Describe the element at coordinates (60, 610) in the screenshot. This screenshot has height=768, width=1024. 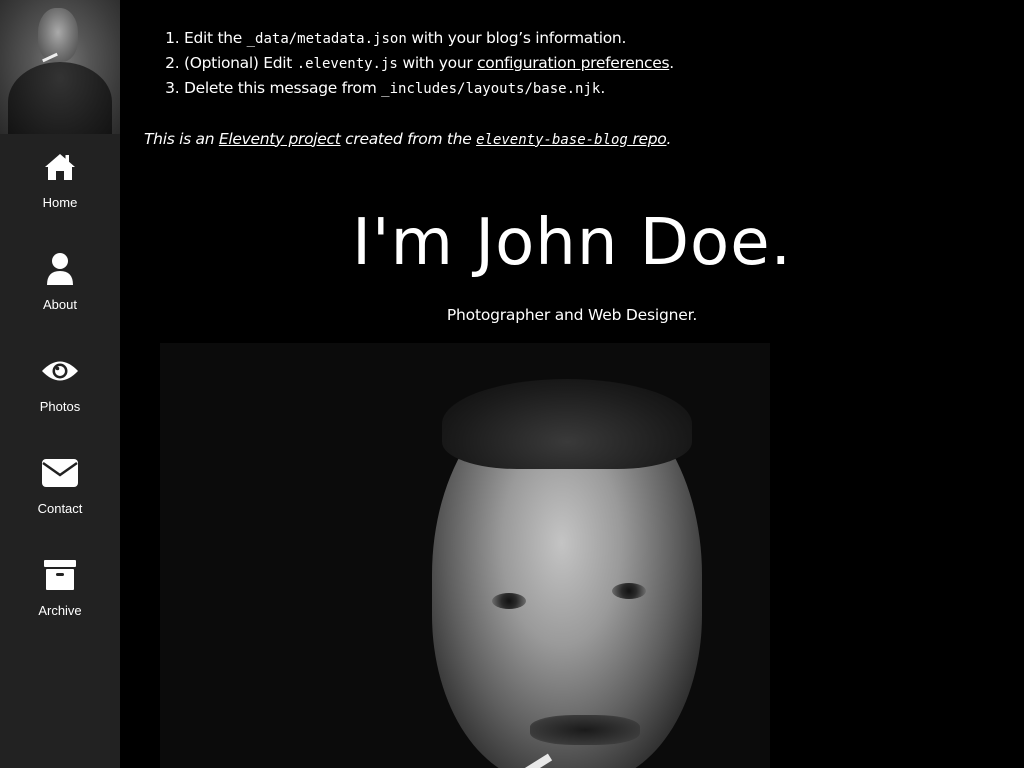
I see `sidebar-item-label: Archive` at that location.